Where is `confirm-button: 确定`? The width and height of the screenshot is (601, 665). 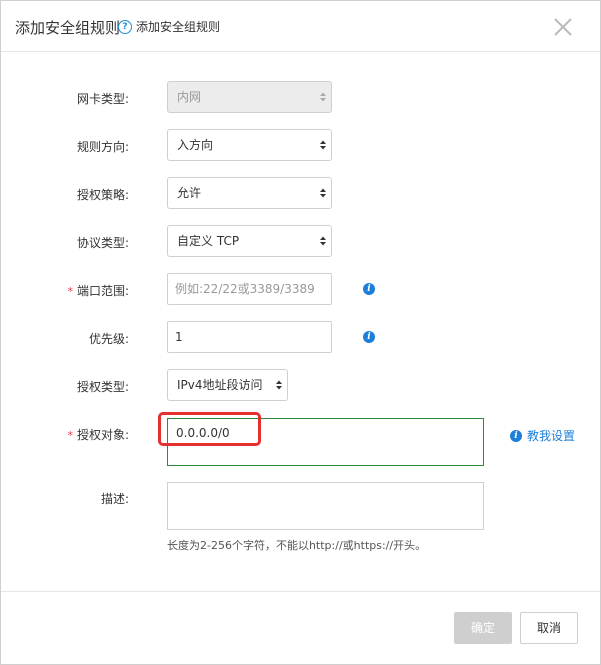 confirm-button: 确定 is located at coordinates (483, 628).